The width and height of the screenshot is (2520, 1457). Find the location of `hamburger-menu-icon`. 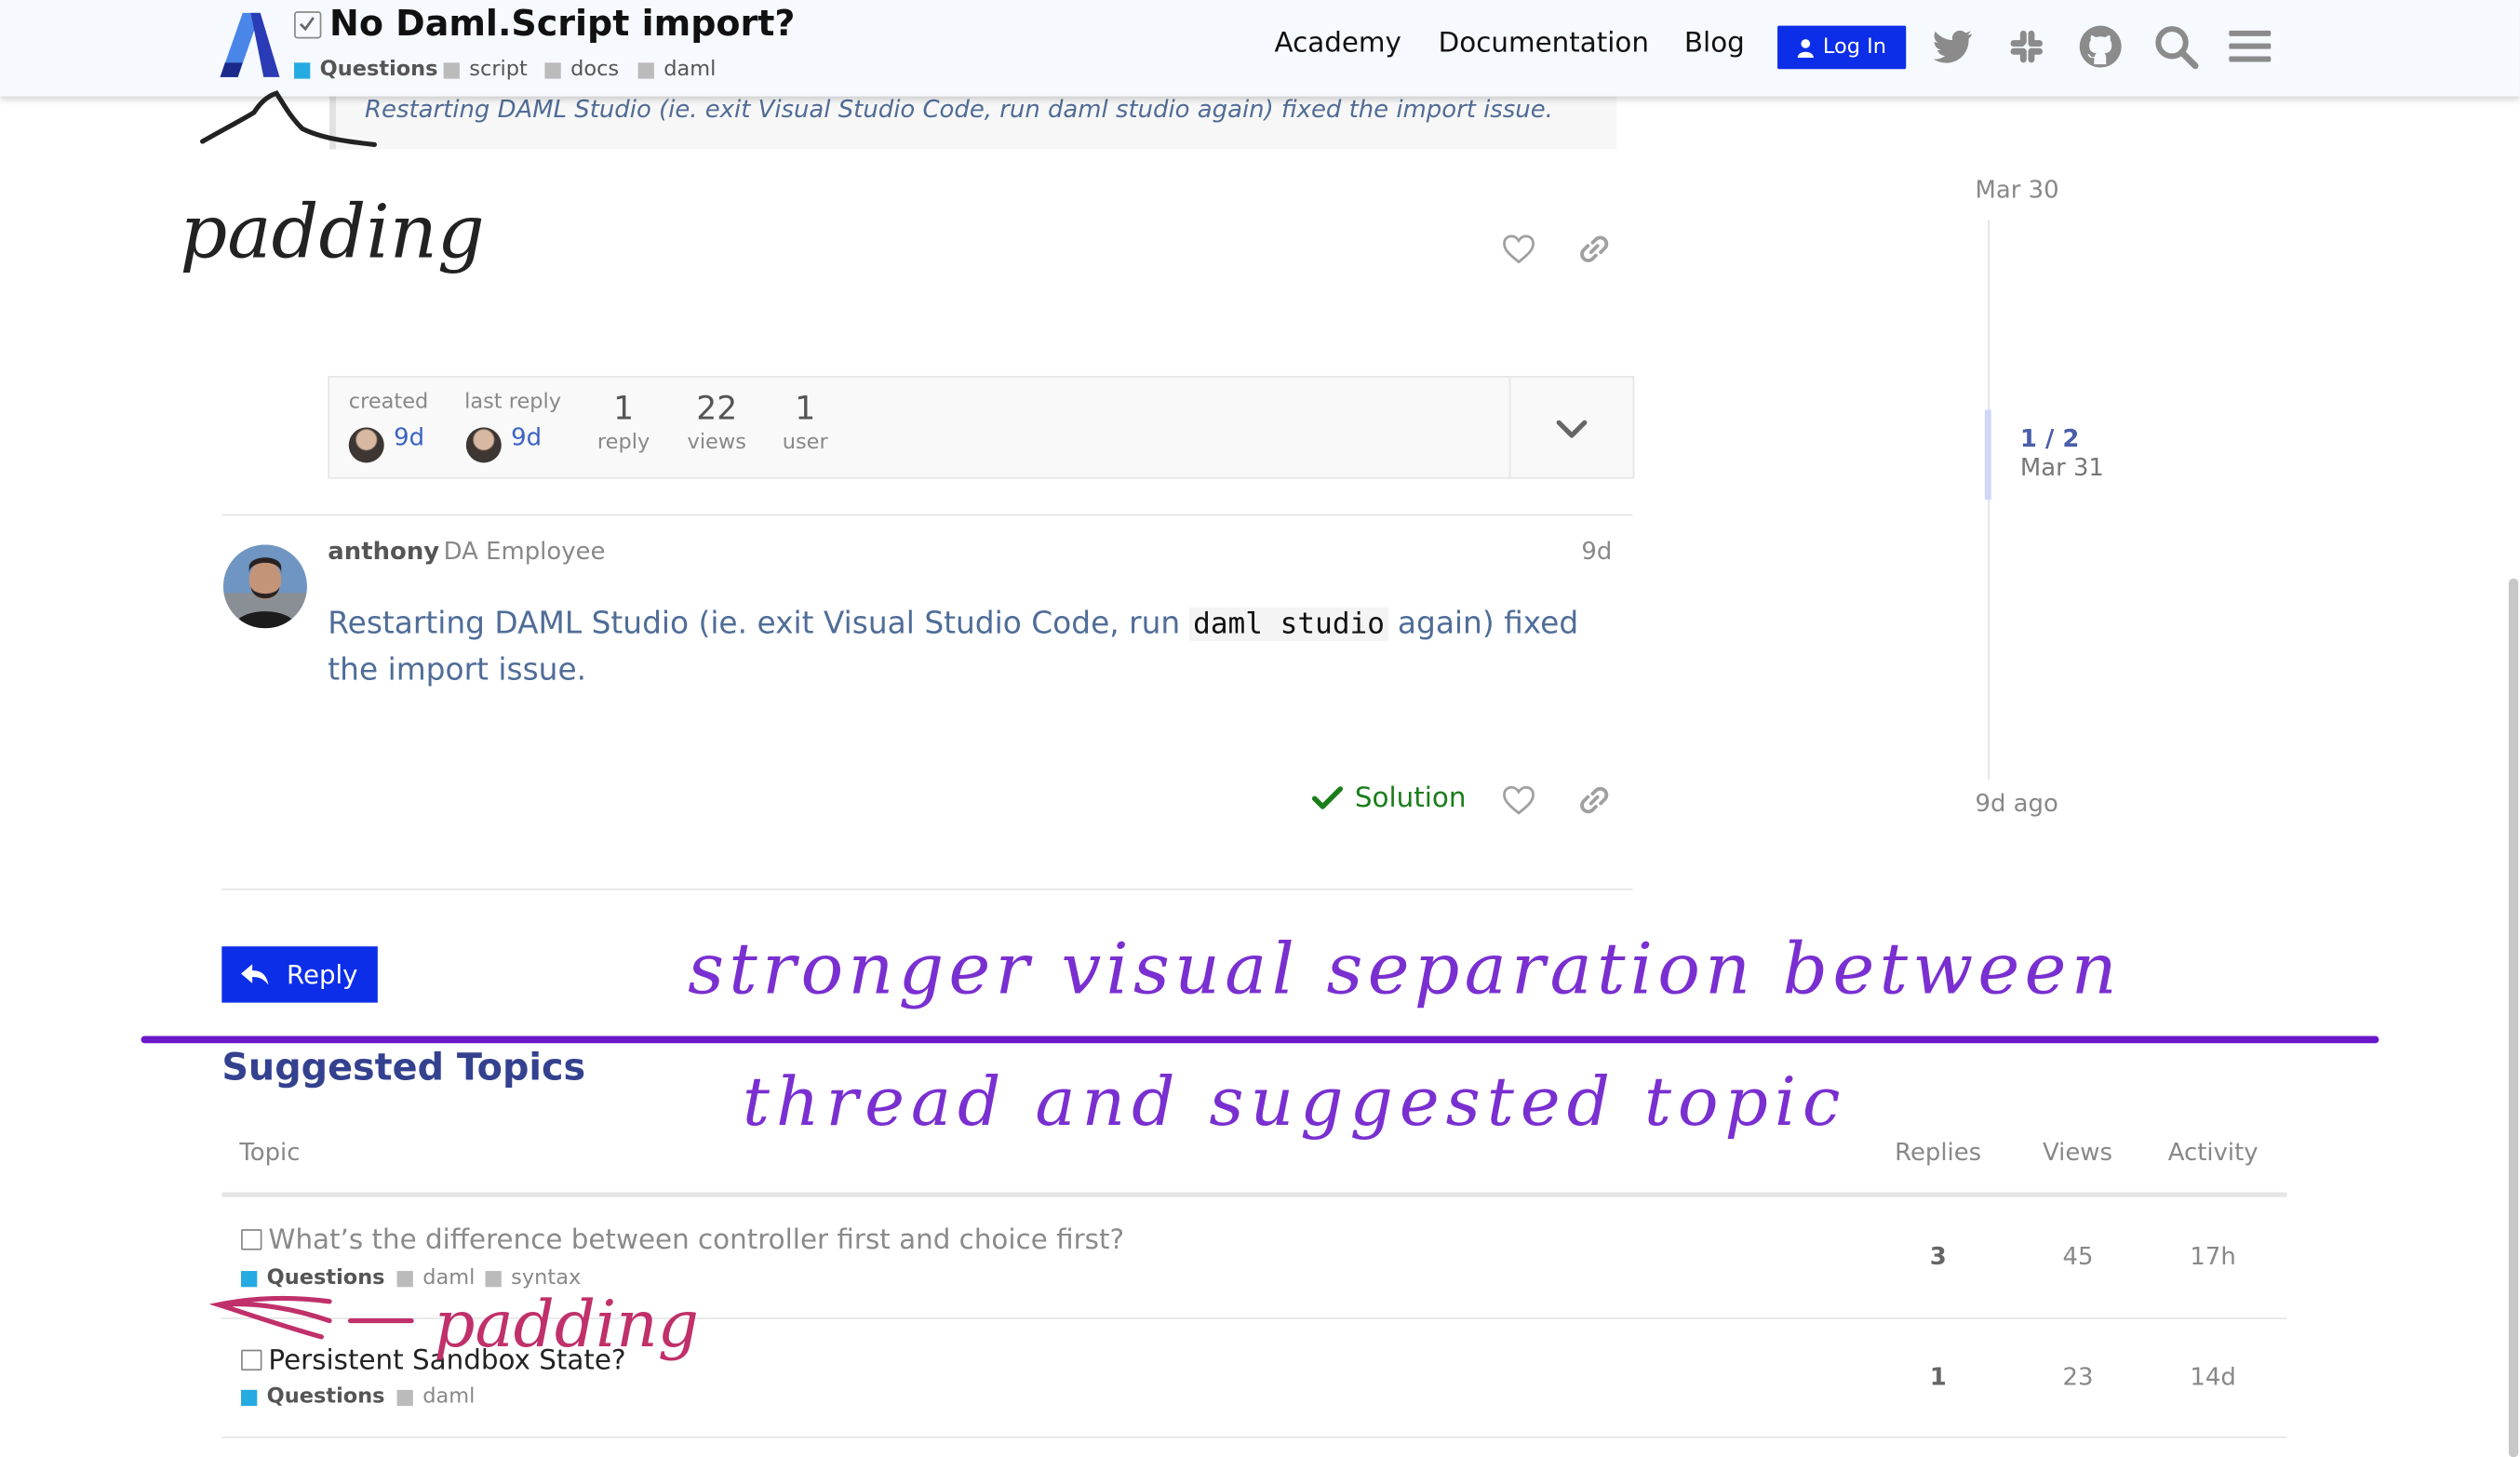

hamburger-menu-icon is located at coordinates (2250, 46).